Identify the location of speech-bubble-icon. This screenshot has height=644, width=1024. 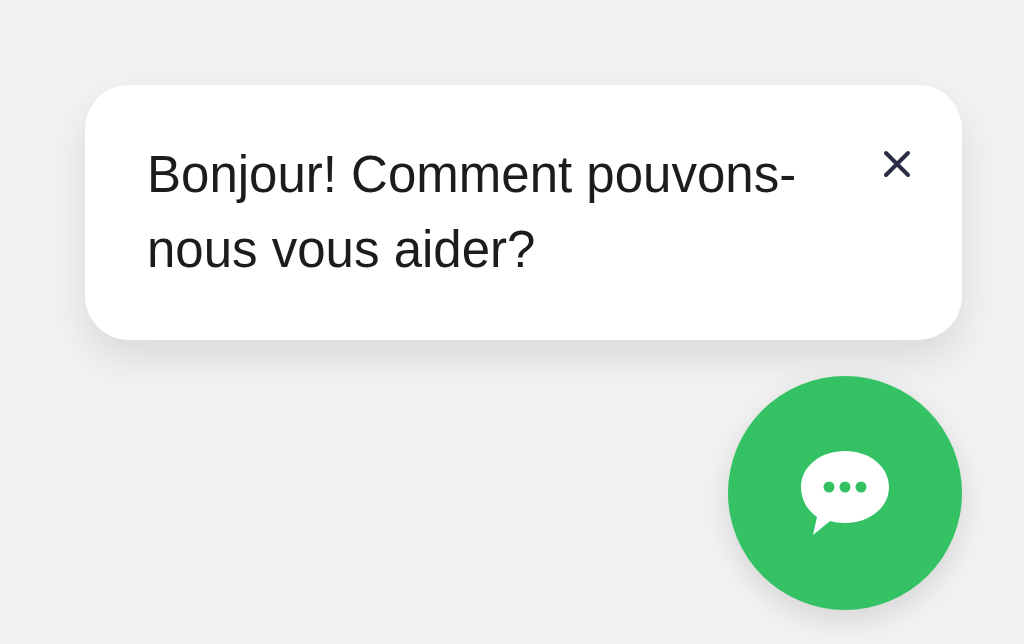
(845, 493).